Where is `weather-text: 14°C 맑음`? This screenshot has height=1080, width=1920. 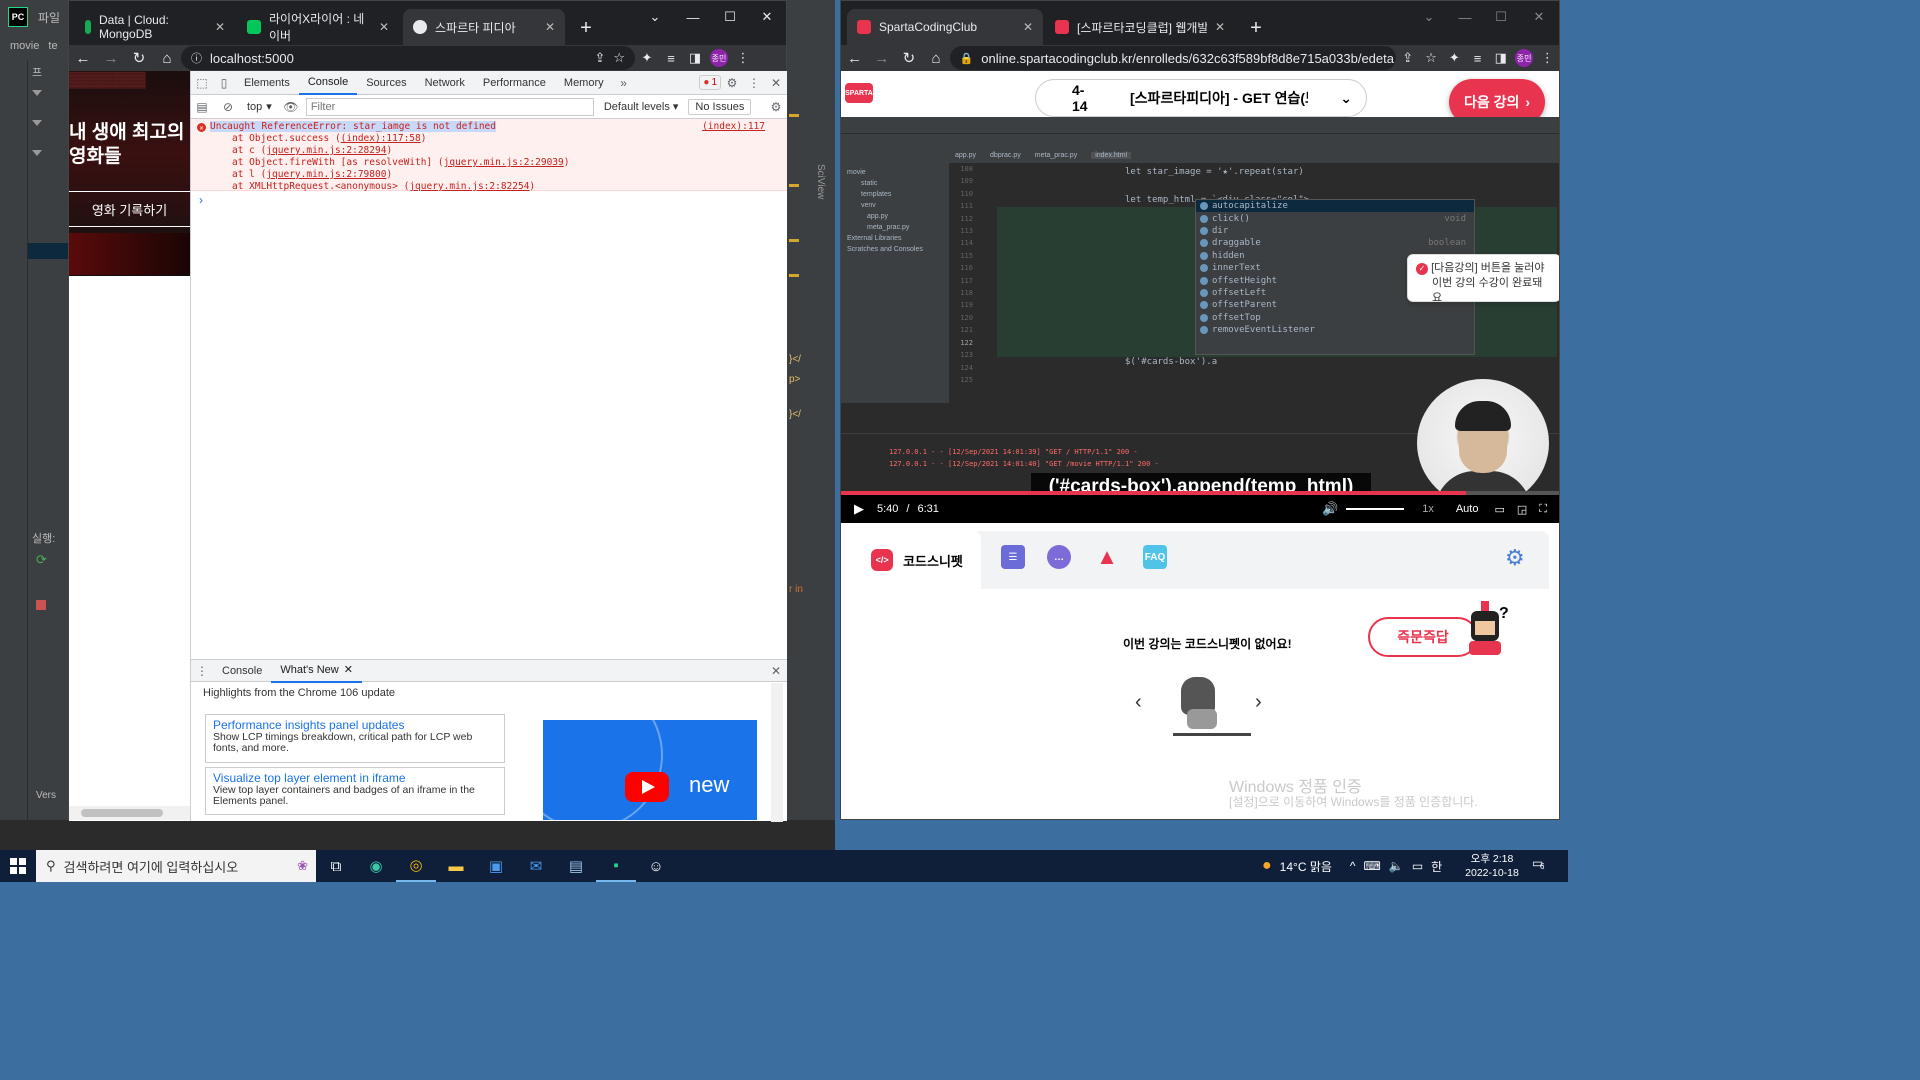
weather-text: 14°C 맑음 is located at coordinates (1306, 866).